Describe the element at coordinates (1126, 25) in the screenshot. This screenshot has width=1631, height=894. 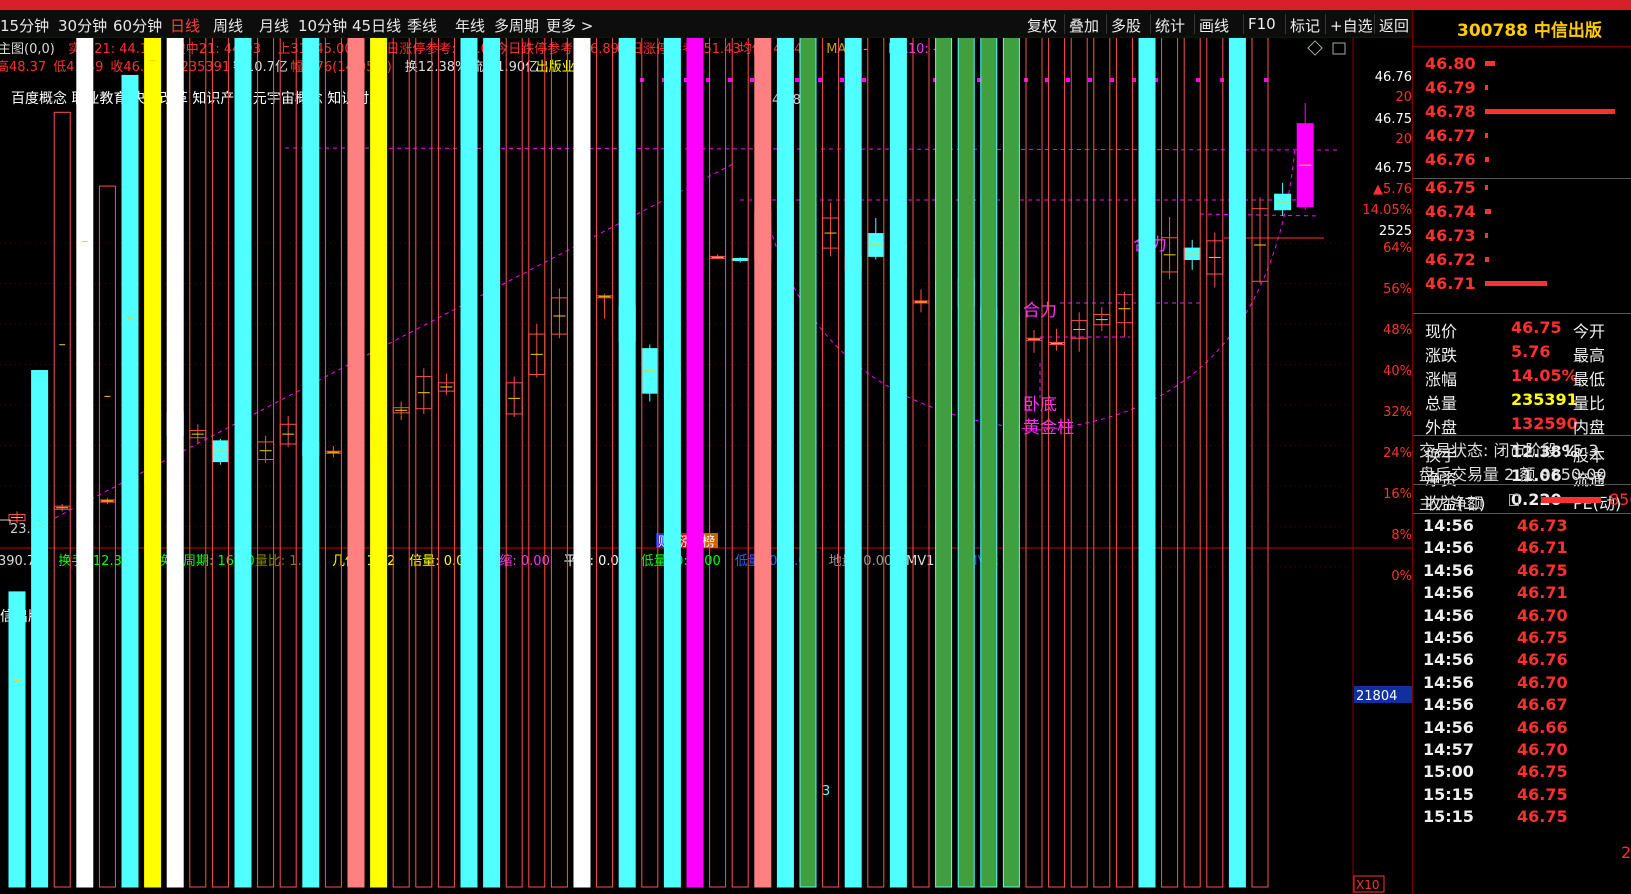
I see `toolbar-2: 多股` at that location.